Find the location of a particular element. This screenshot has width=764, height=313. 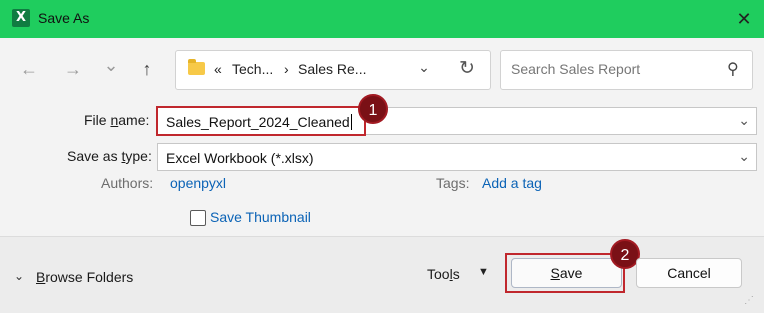

chevron-down-icon: ⌄ is located at coordinates (19, 276).